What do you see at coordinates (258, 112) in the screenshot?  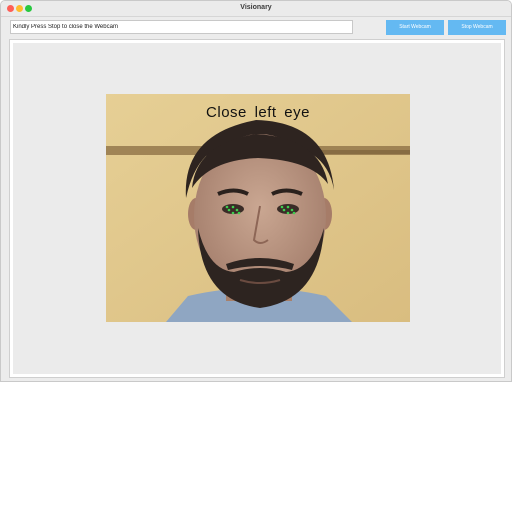 I see `instruction-overlay-text: Close left eye` at bounding box center [258, 112].